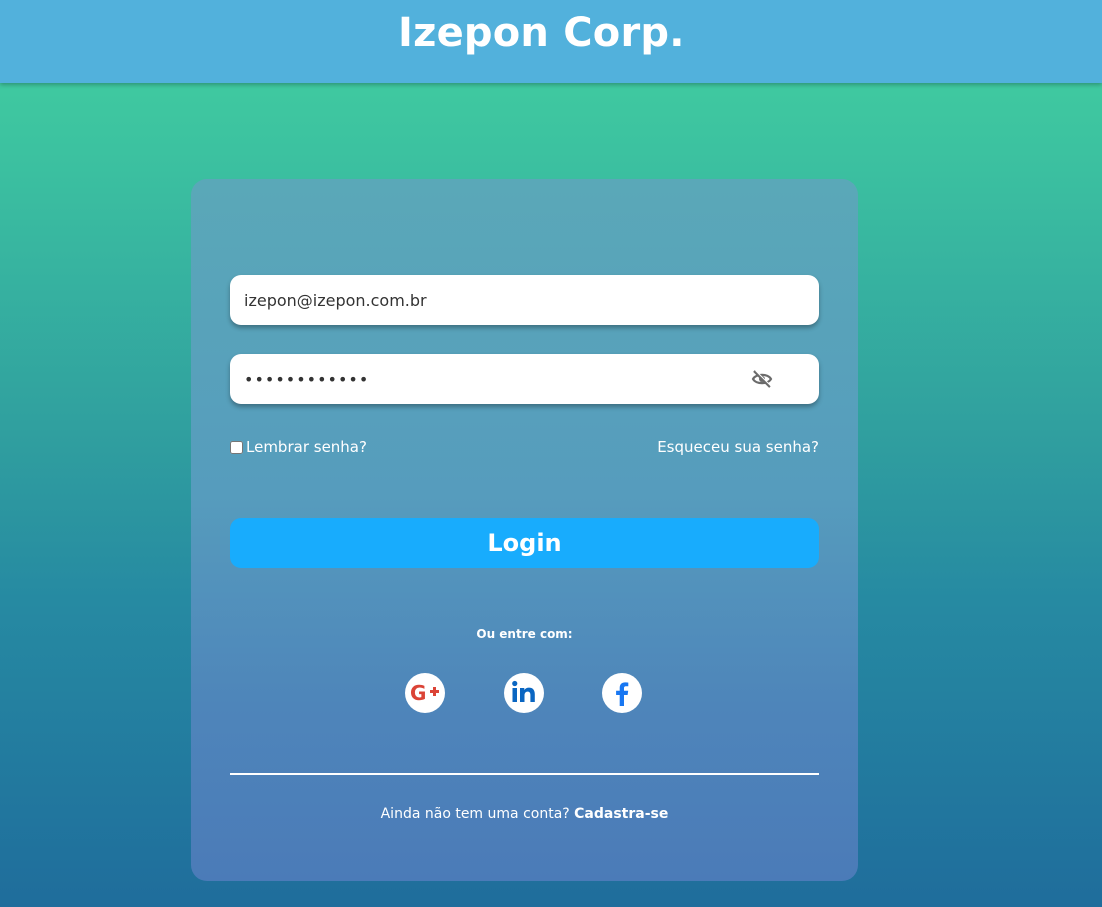  I want to click on remember-password: Lembrar senha?, so click(298, 447).